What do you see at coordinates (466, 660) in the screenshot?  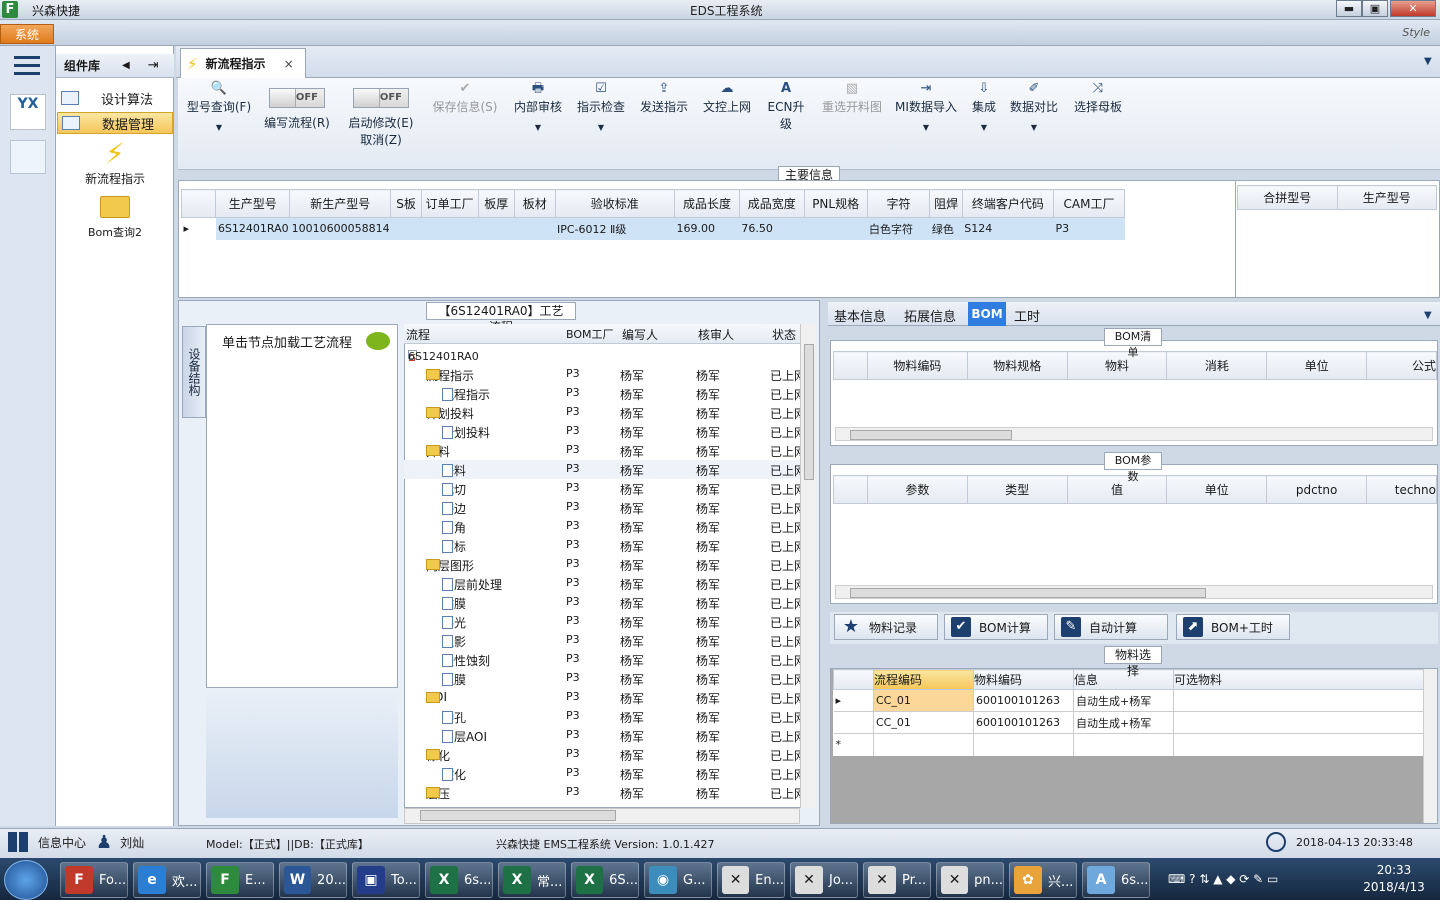 I see `tree-node: 酸性蚀刻` at bounding box center [466, 660].